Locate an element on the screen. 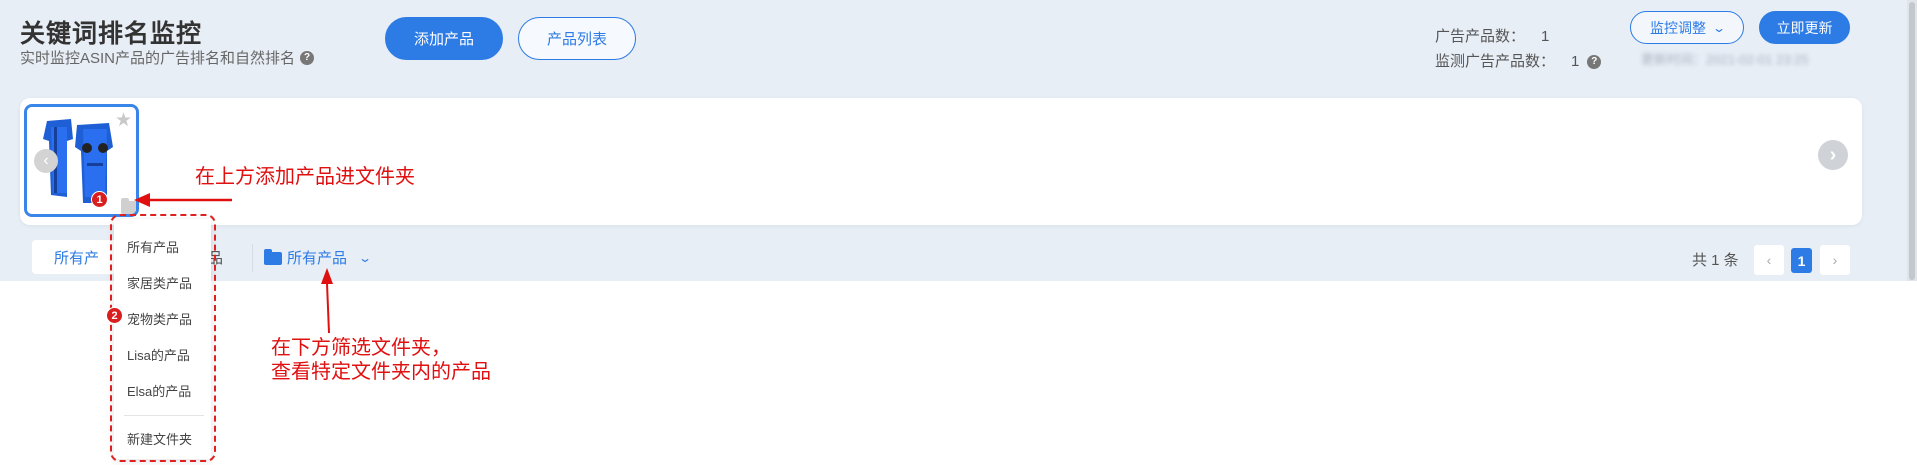 The height and width of the screenshot is (465, 1917). annotation-filter-hint-line1: 在下方筛选文件夹， is located at coordinates (361, 347).